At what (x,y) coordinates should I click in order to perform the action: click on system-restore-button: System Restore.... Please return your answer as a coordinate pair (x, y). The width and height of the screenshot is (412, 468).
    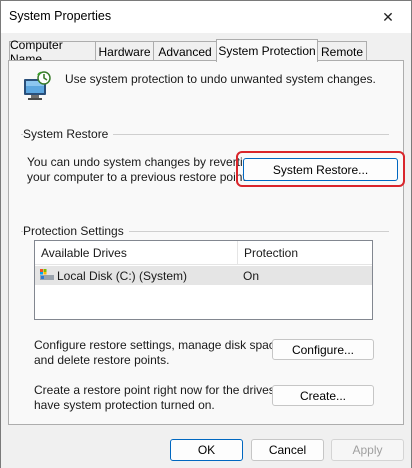
    Looking at the image, I should click on (320, 169).